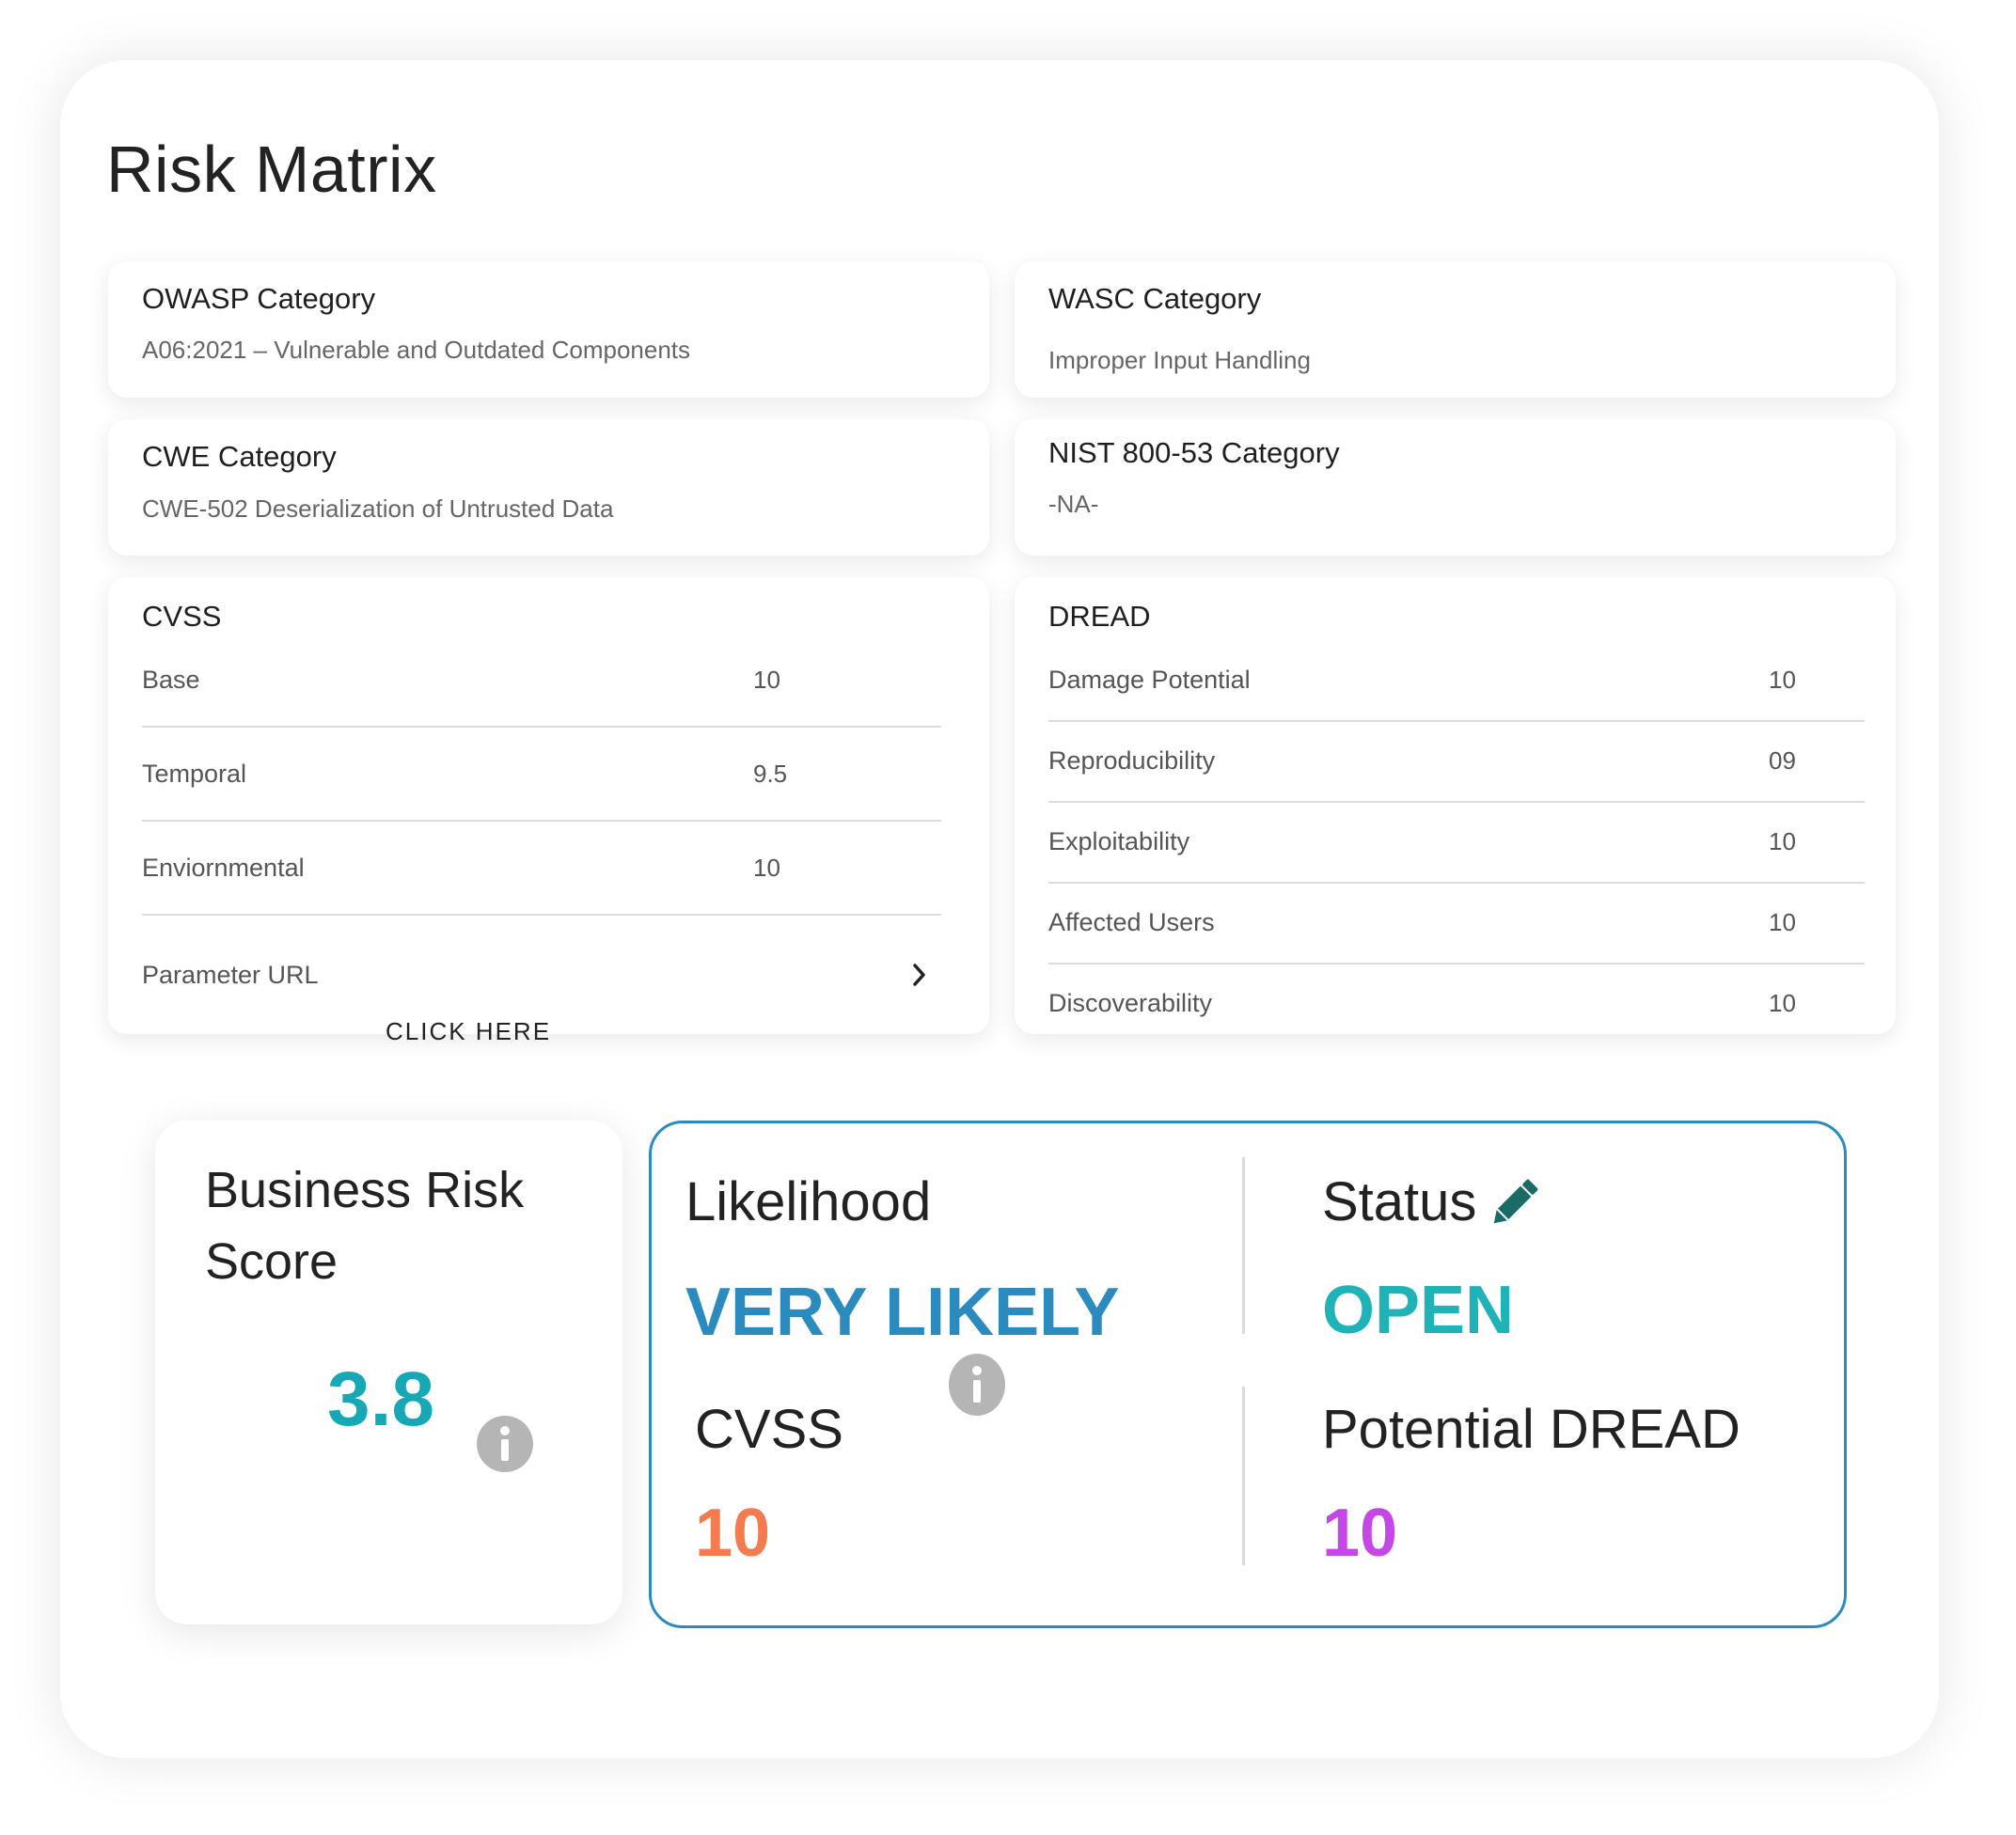 Image resolution: width=2016 pixels, height=1835 pixels. What do you see at coordinates (1179, 360) in the screenshot?
I see `wasc-value: Improper Input Handling` at bounding box center [1179, 360].